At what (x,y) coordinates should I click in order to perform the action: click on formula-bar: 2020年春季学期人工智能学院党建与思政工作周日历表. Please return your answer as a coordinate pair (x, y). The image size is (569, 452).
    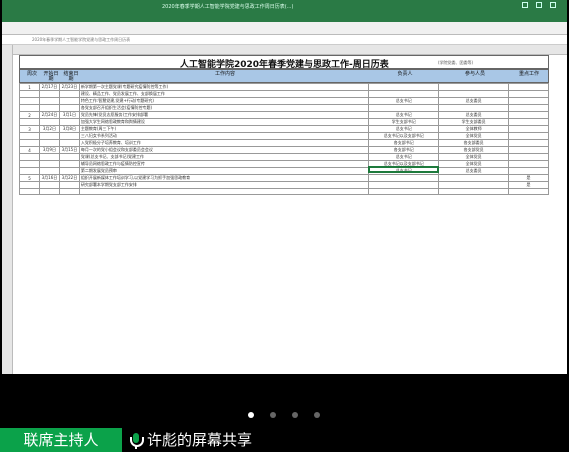
    Looking at the image, I should click on (284, 40).